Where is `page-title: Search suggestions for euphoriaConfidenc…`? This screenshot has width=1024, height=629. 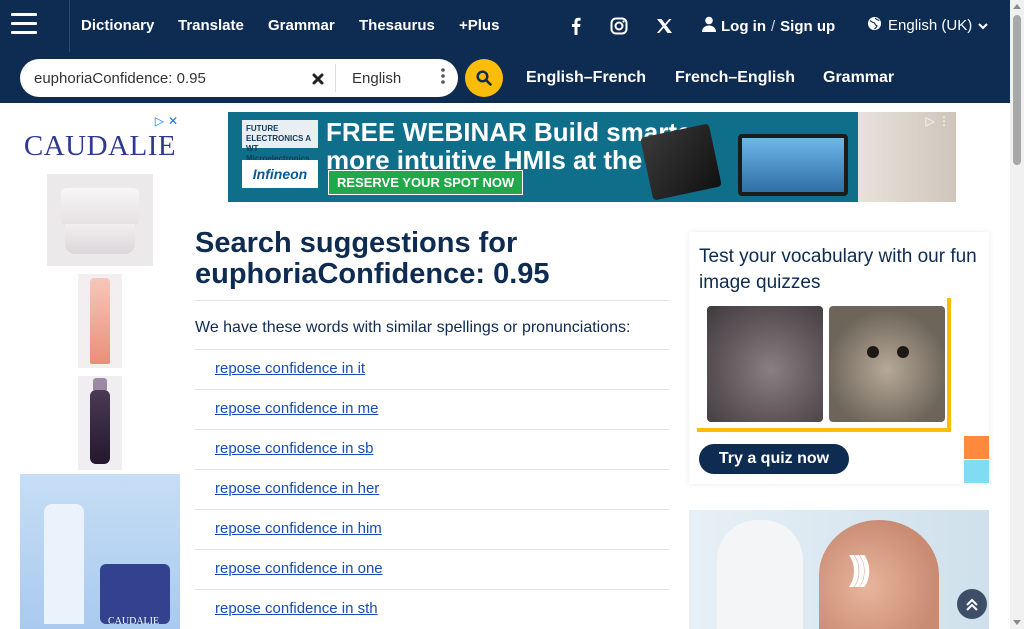 page-title: Search suggestions for euphoriaConfidenc… is located at coordinates (432, 259).